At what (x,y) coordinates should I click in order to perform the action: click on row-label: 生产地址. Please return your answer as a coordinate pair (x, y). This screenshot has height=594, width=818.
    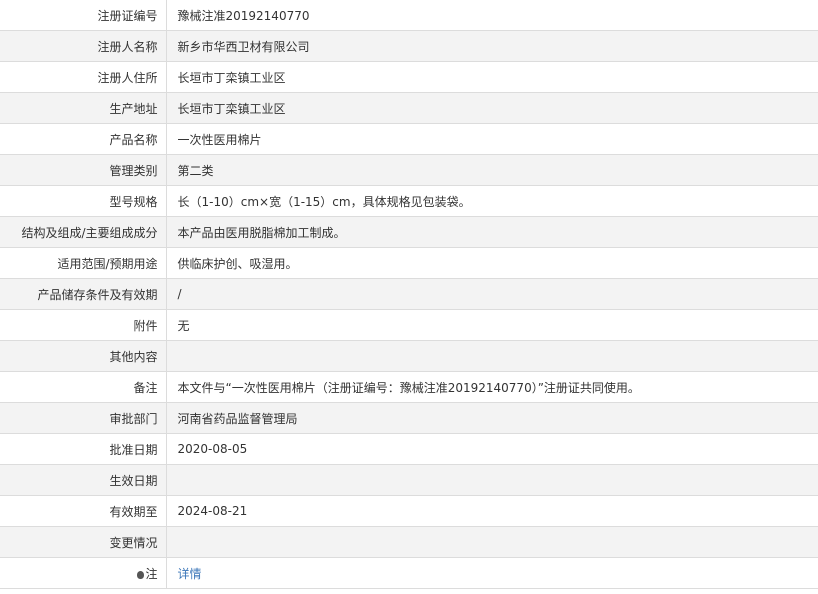
    Looking at the image, I should click on (83, 108).